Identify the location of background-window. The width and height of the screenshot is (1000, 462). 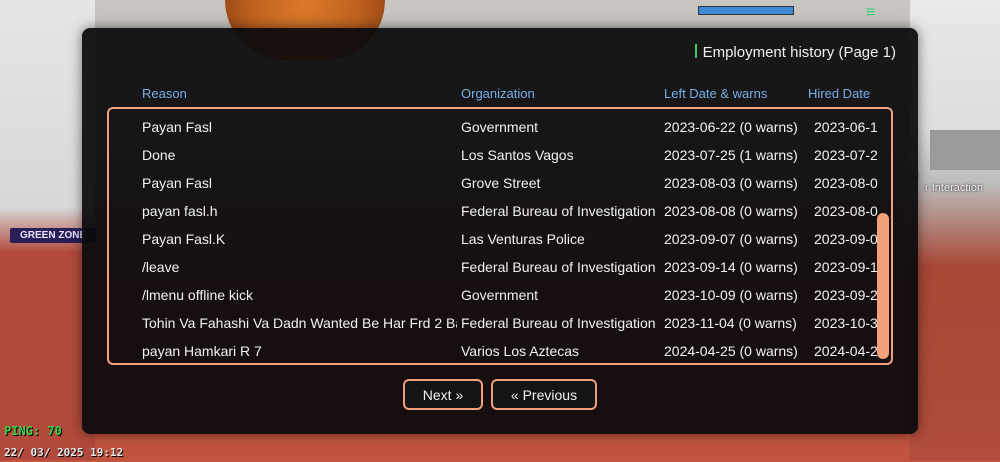
(965, 150).